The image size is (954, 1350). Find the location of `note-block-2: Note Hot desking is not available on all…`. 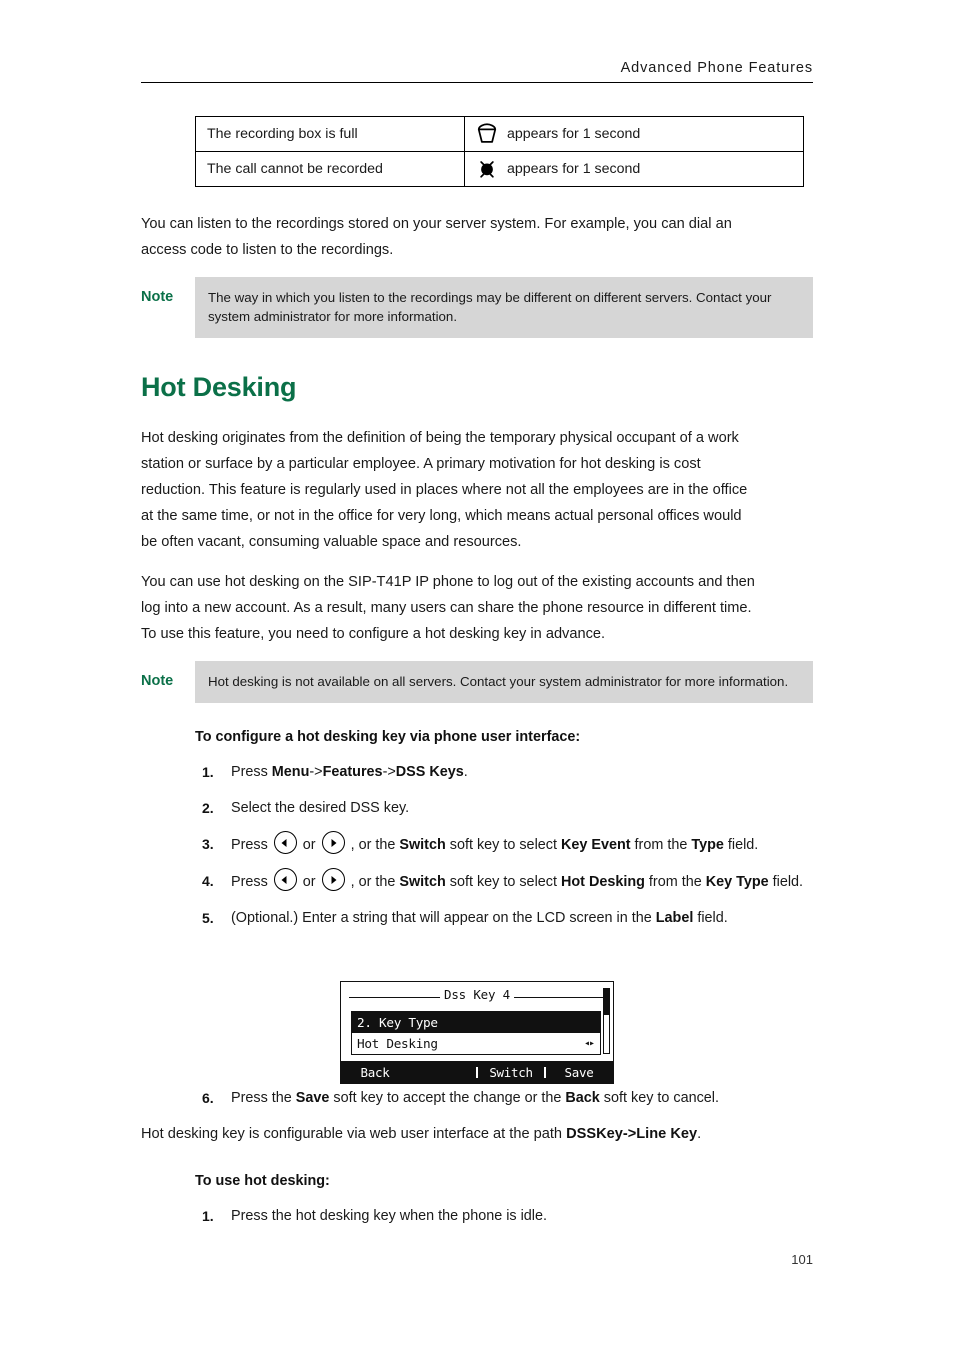

note-block-2: Note Hot desking is not available on all… is located at coordinates (477, 682).